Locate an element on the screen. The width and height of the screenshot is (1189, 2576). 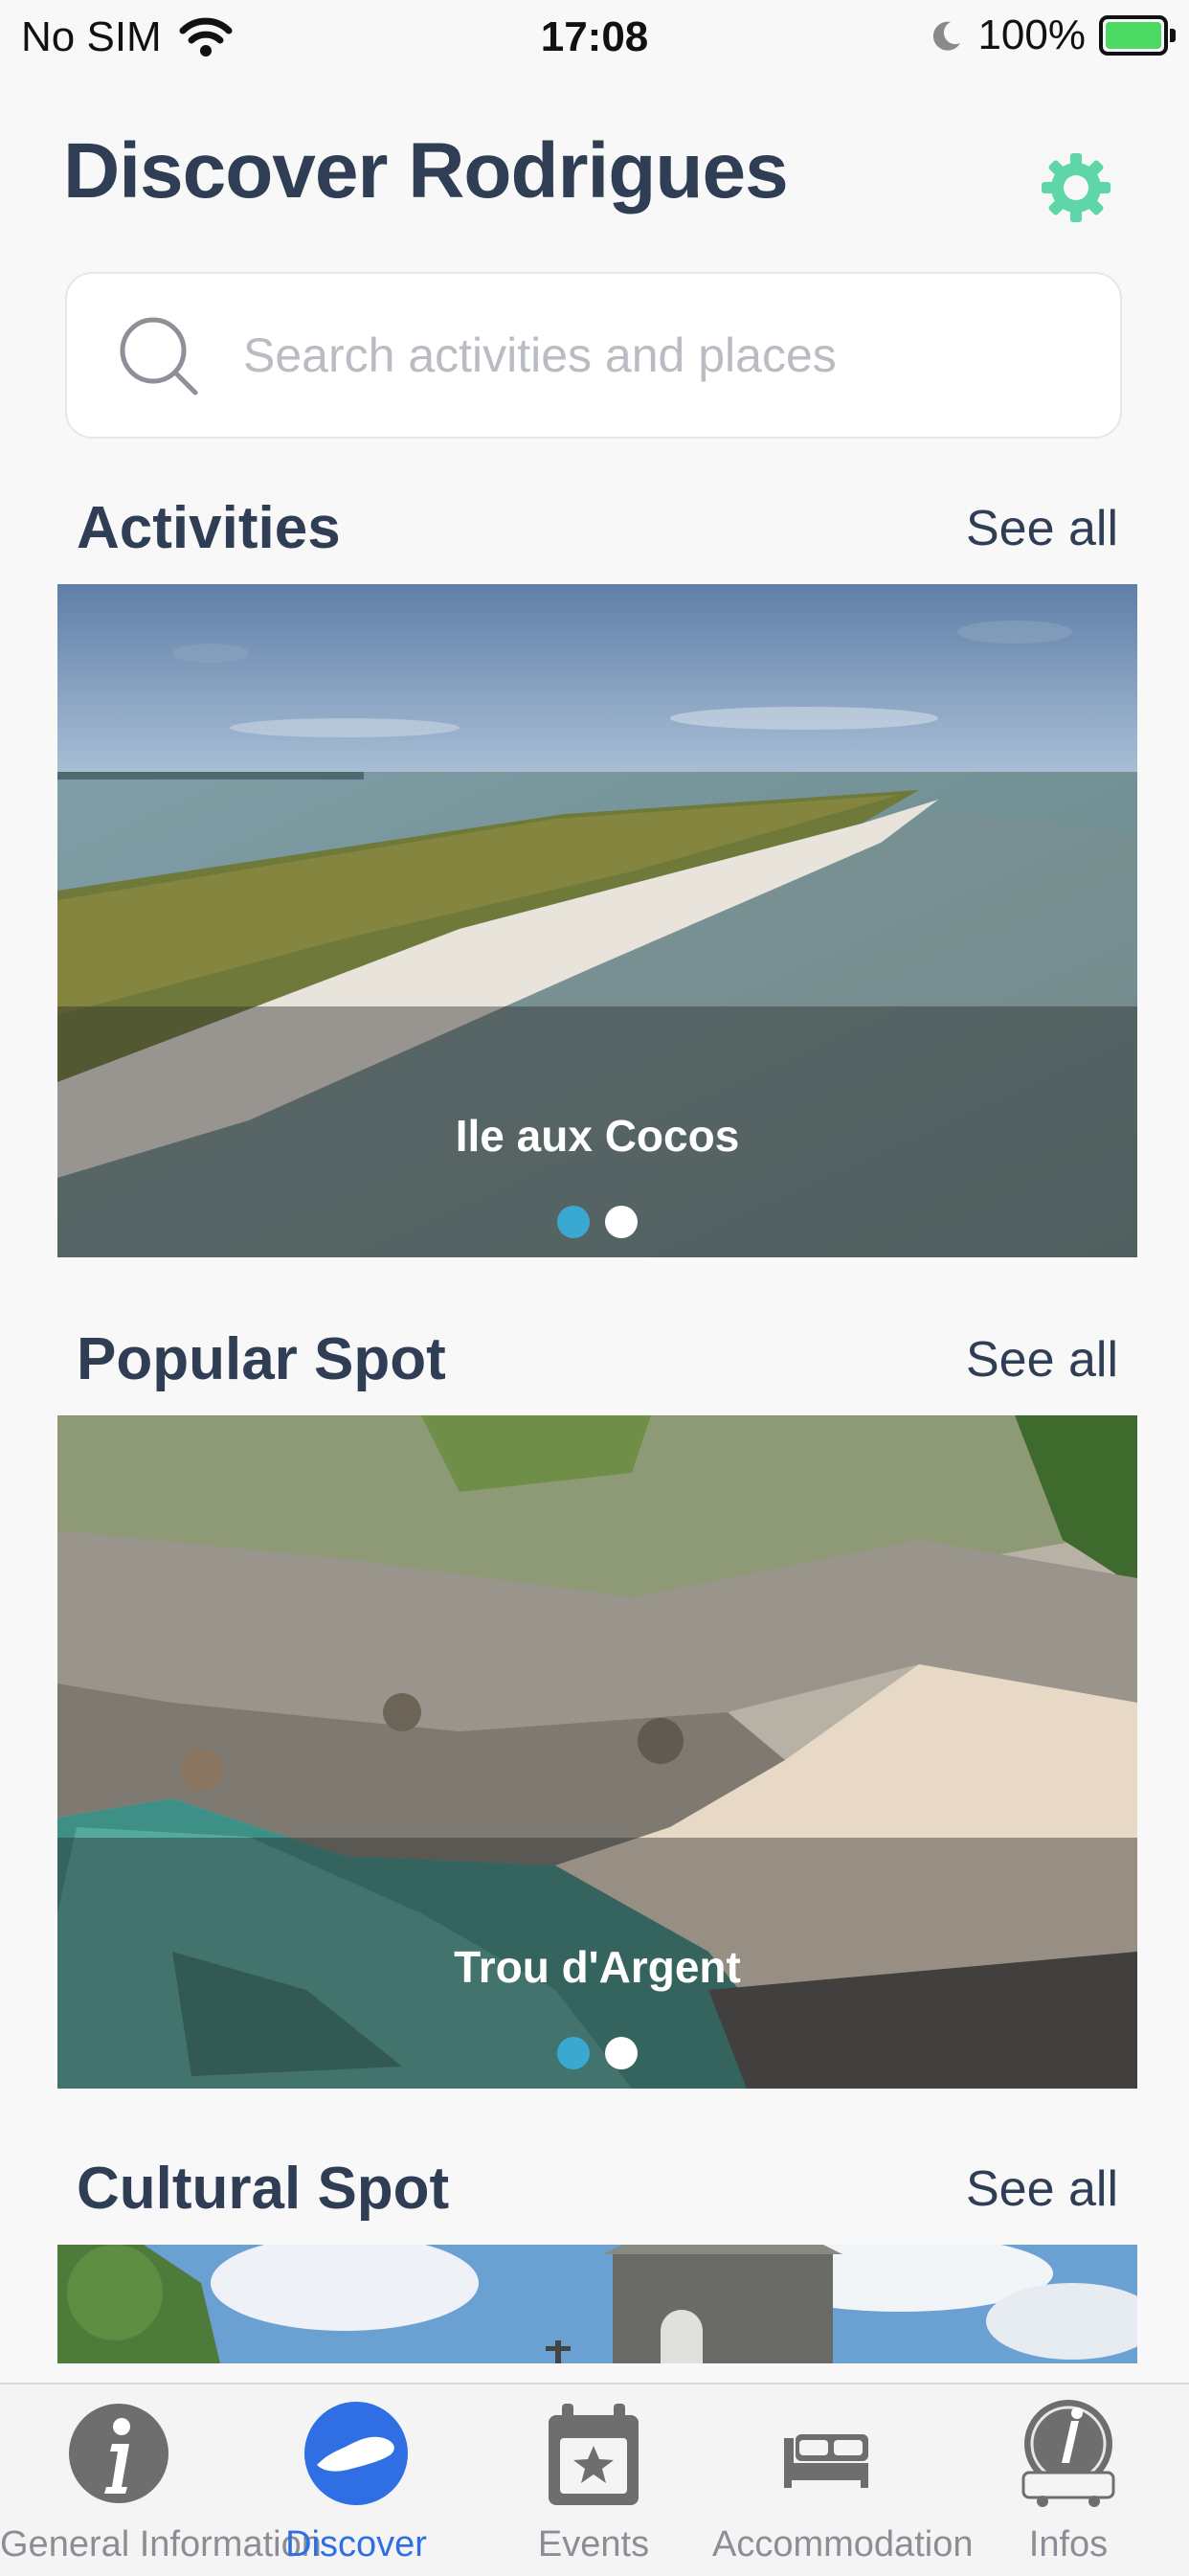
bed-icon is located at coordinates (826, 2461).